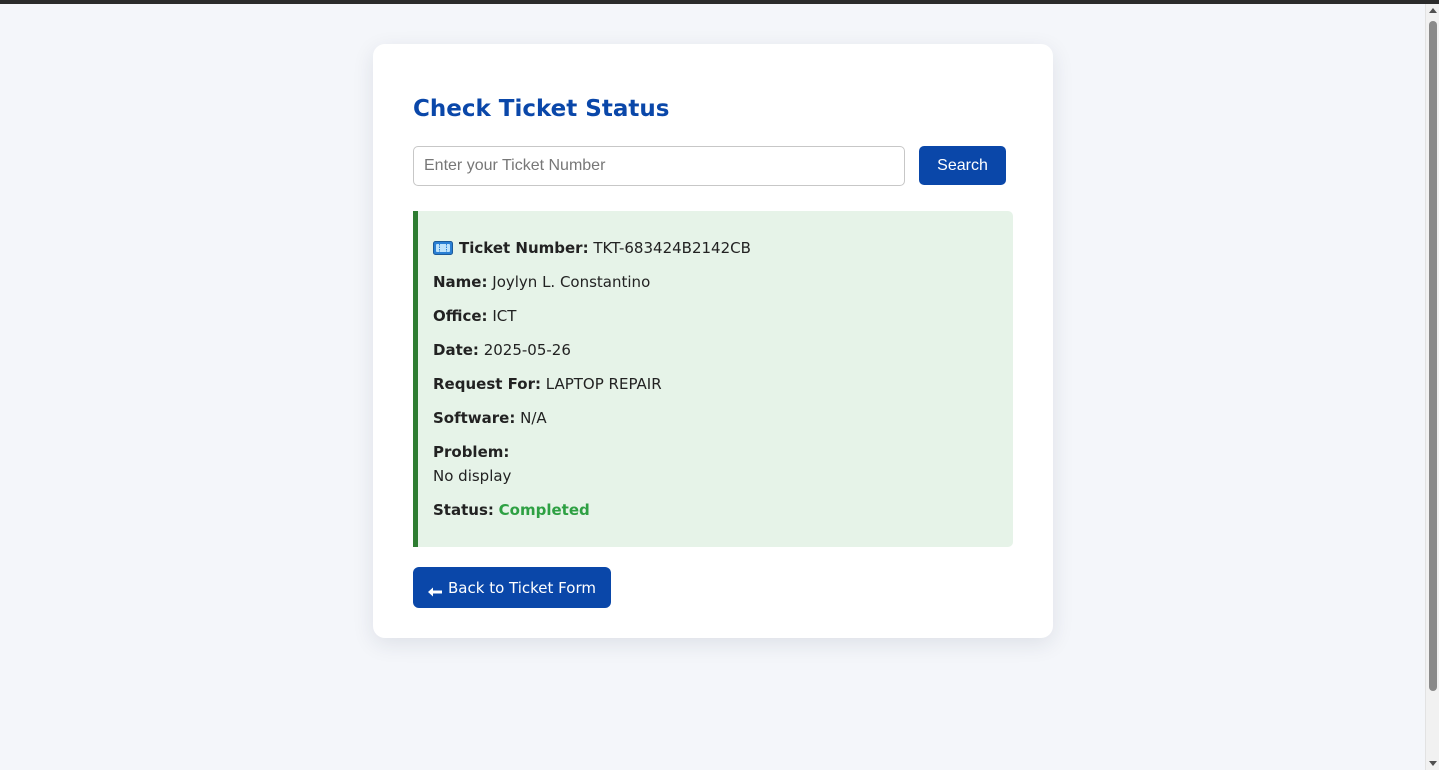 The width and height of the screenshot is (1439, 770). Describe the element at coordinates (723, 323) in the screenshot. I see `office-row: Office: ICT` at that location.